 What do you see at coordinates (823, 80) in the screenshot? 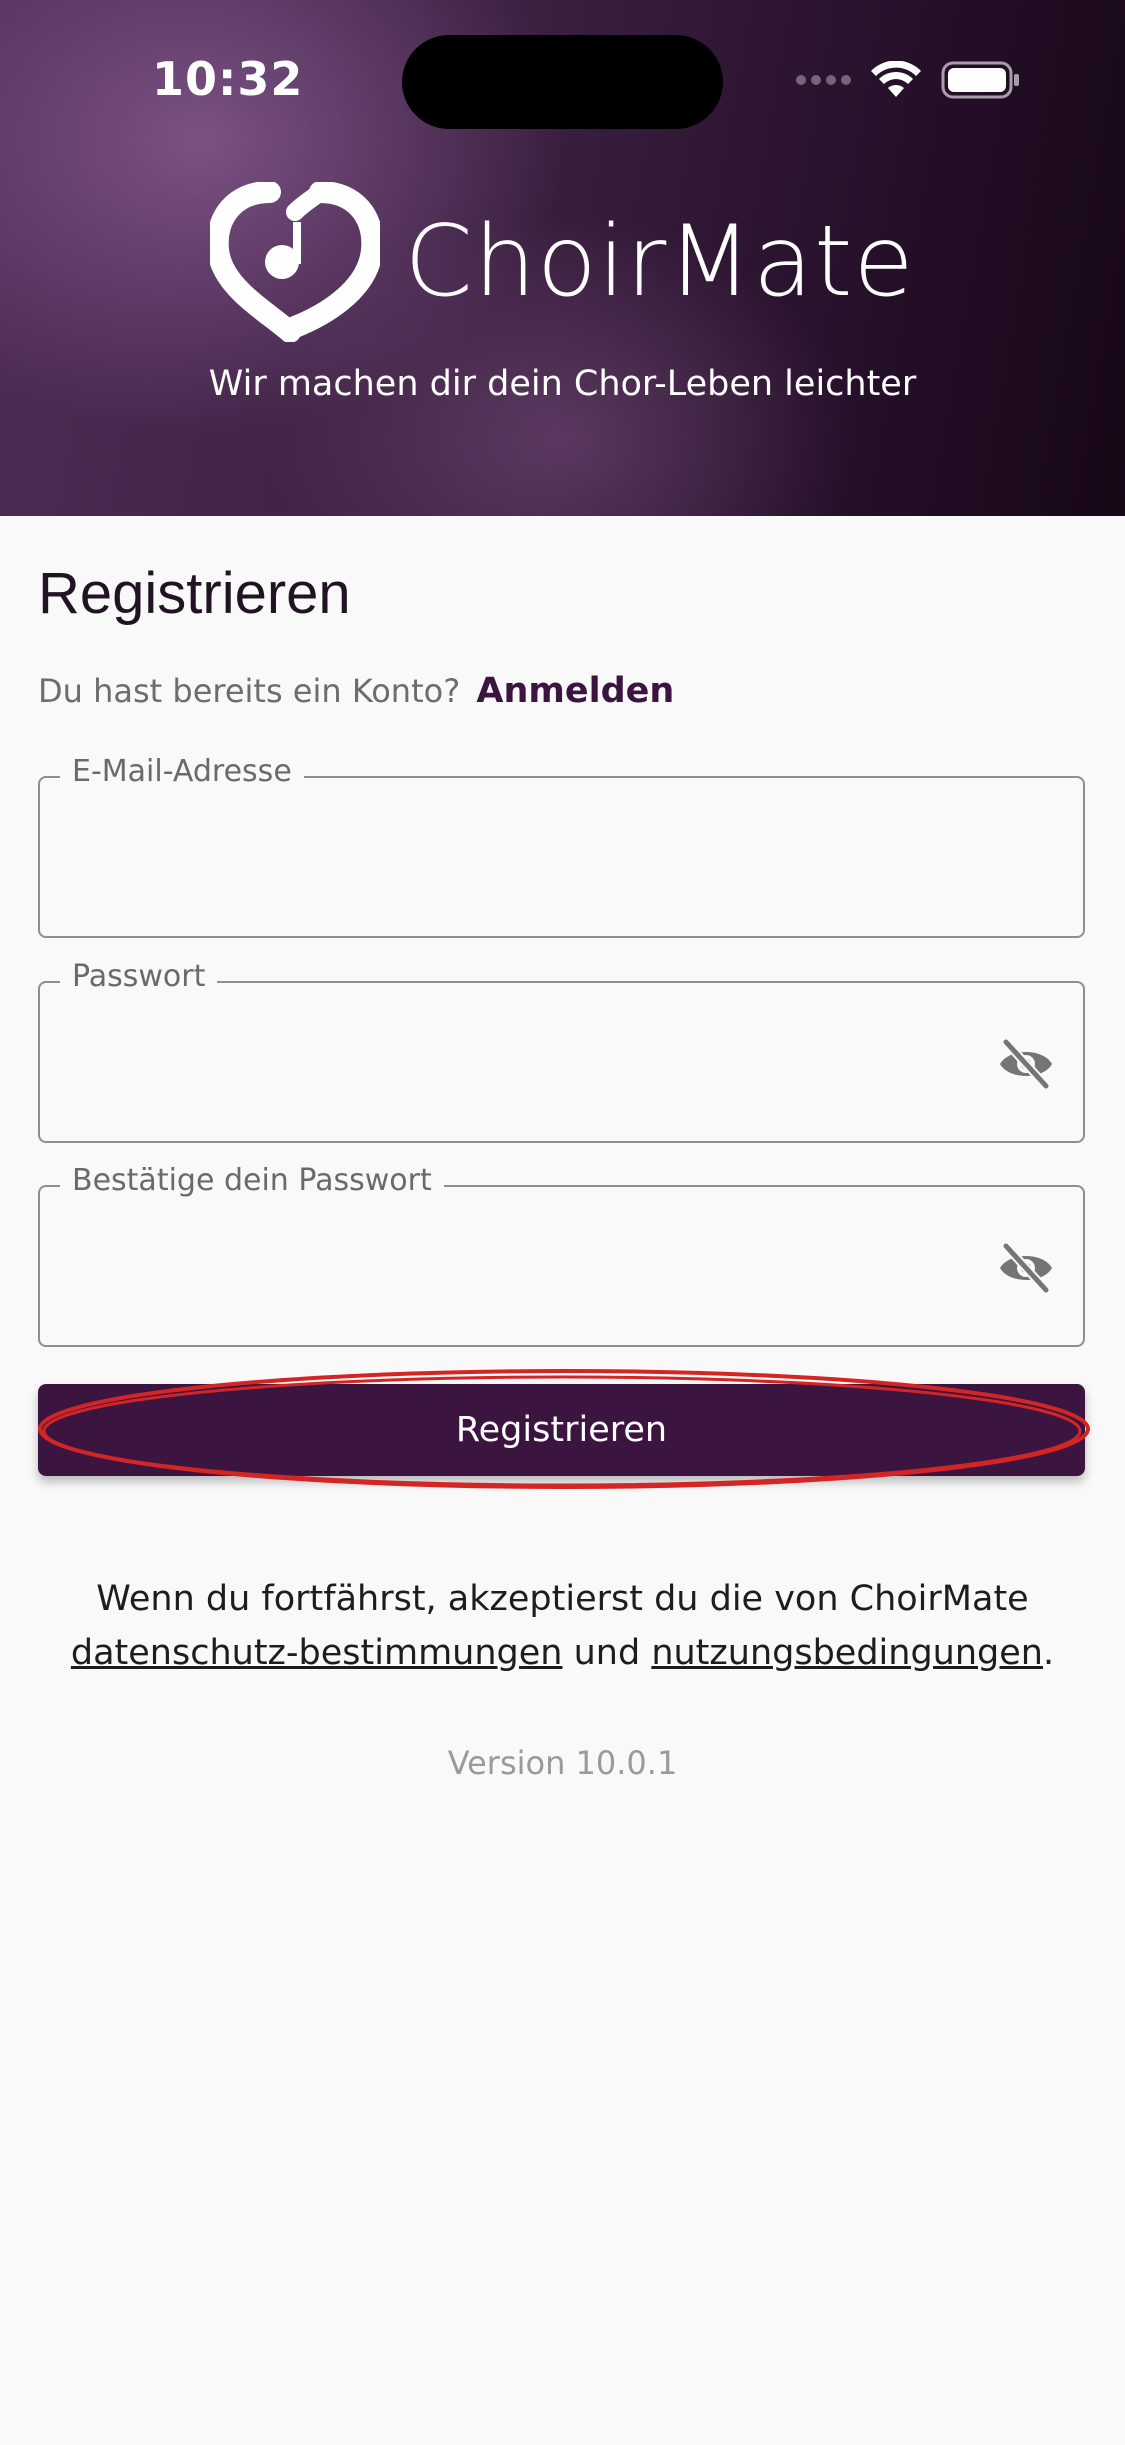
I see `cellular-signal-icon` at bounding box center [823, 80].